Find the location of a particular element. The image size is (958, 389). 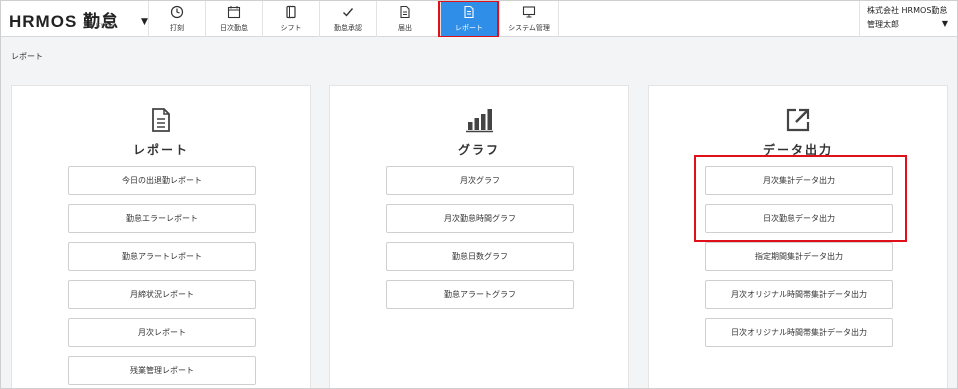

export-button: 指定期間集計データ出力 is located at coordinates (799, 256).